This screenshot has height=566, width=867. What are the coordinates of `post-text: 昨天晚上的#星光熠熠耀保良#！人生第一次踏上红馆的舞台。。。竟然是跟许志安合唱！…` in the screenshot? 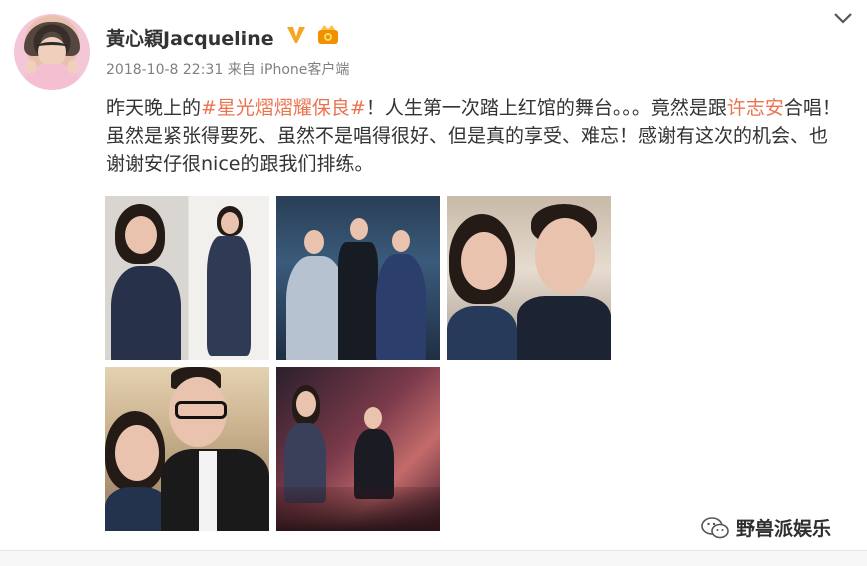 It's located at (476, 136).